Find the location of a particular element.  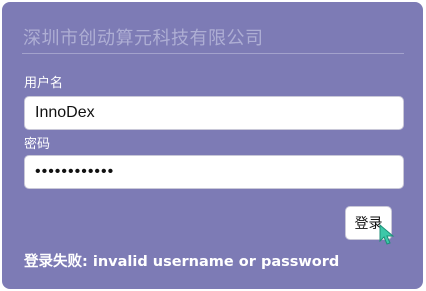

company-title: 深圳市创动算元科技有限公司 is located at coordinates (143, 38).